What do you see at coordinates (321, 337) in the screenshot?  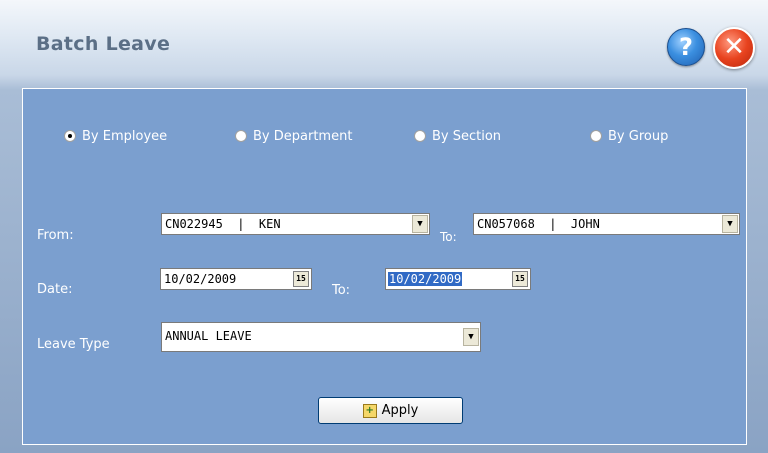 I see `leave-type-select: ANNUAL LEAVE ▼` at bounding box center [321, 337].